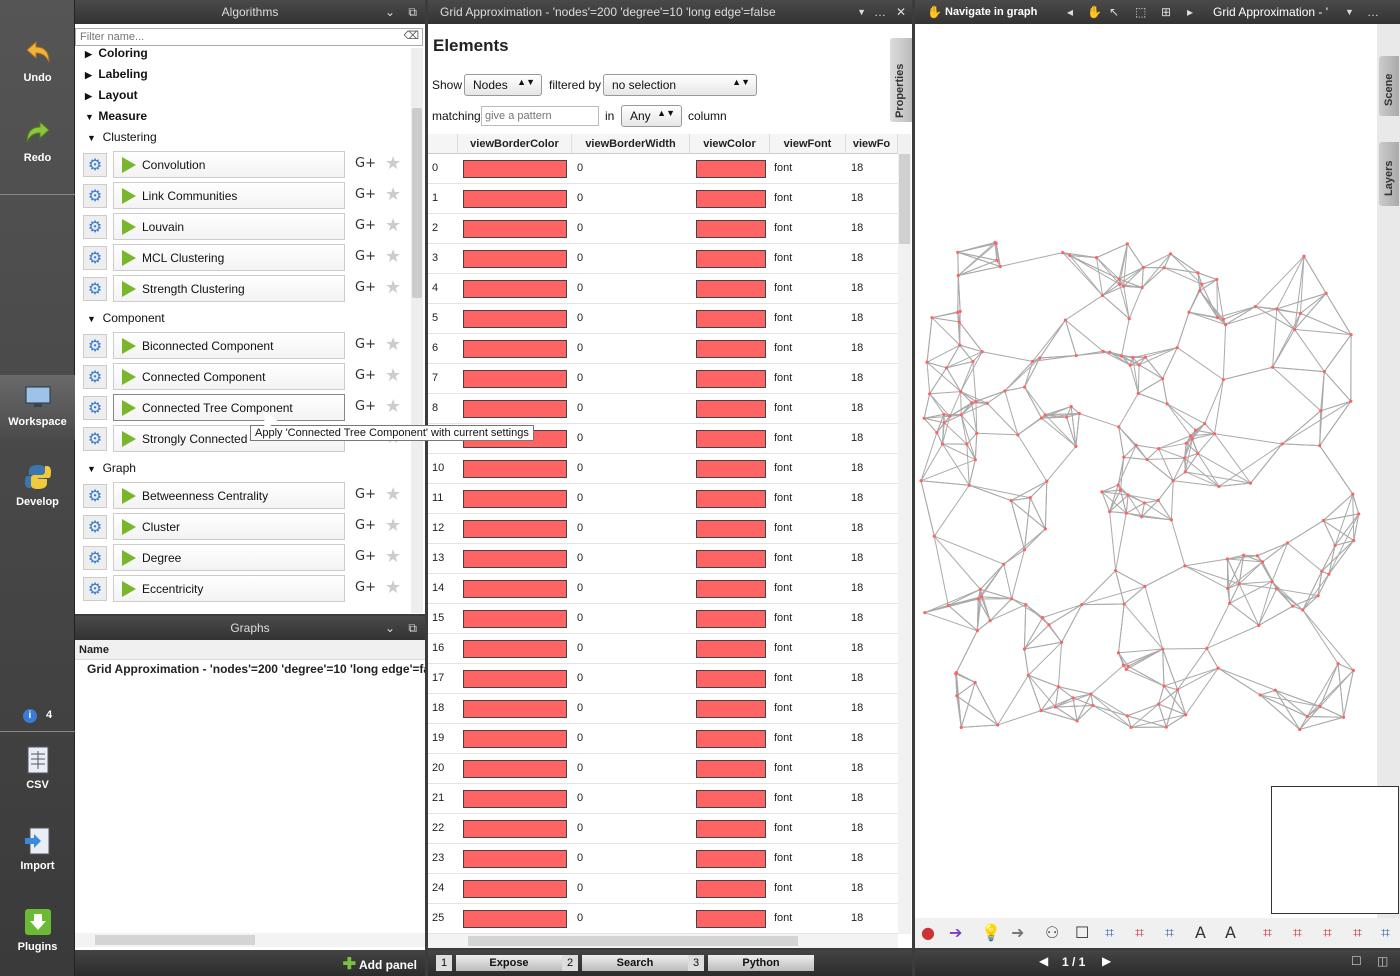 This screenshot has height=976, width=1400. Describe the element at coordinates (1043, 961) in the screenshot. I see `prev-page-icon: ◀` at that location.